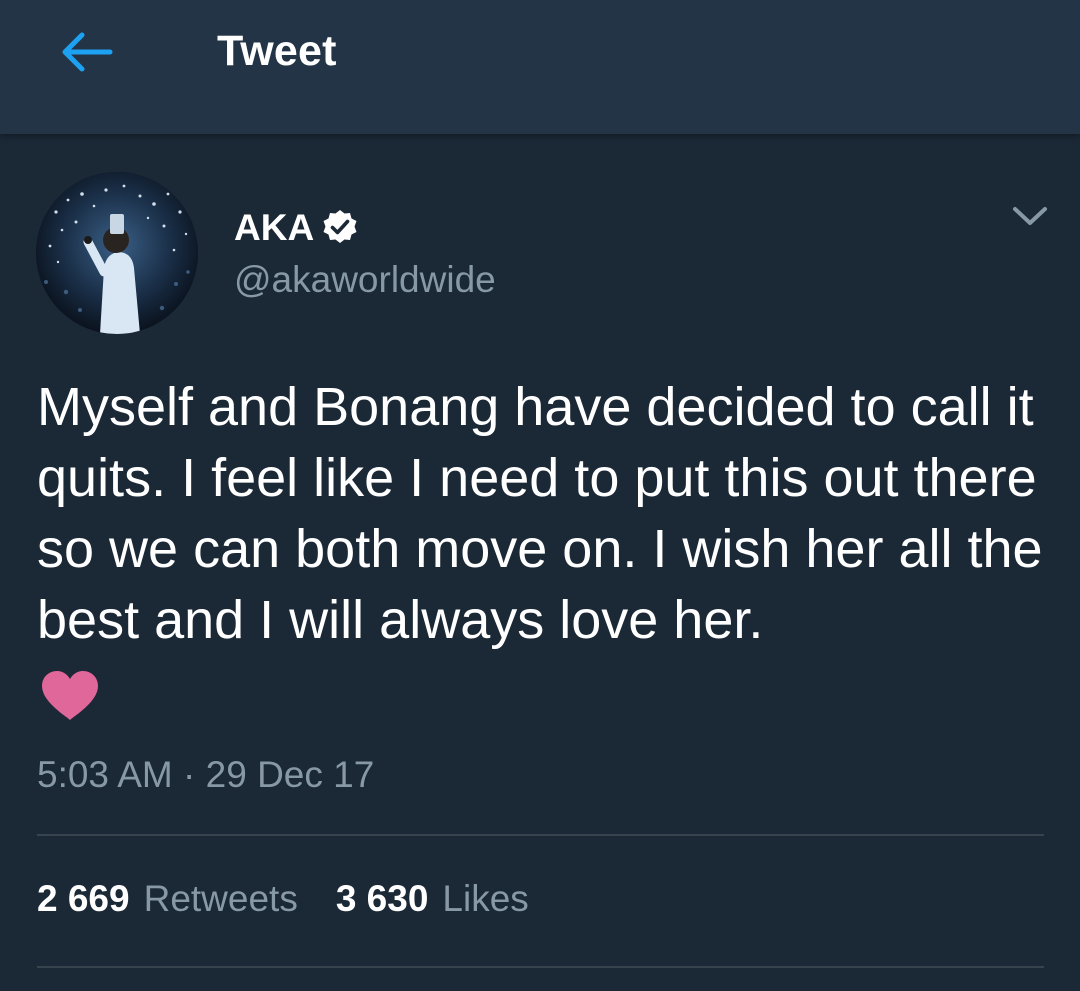 The image size is (1080, 991). I want to click on page-title: Tweet, so click(277, 51).